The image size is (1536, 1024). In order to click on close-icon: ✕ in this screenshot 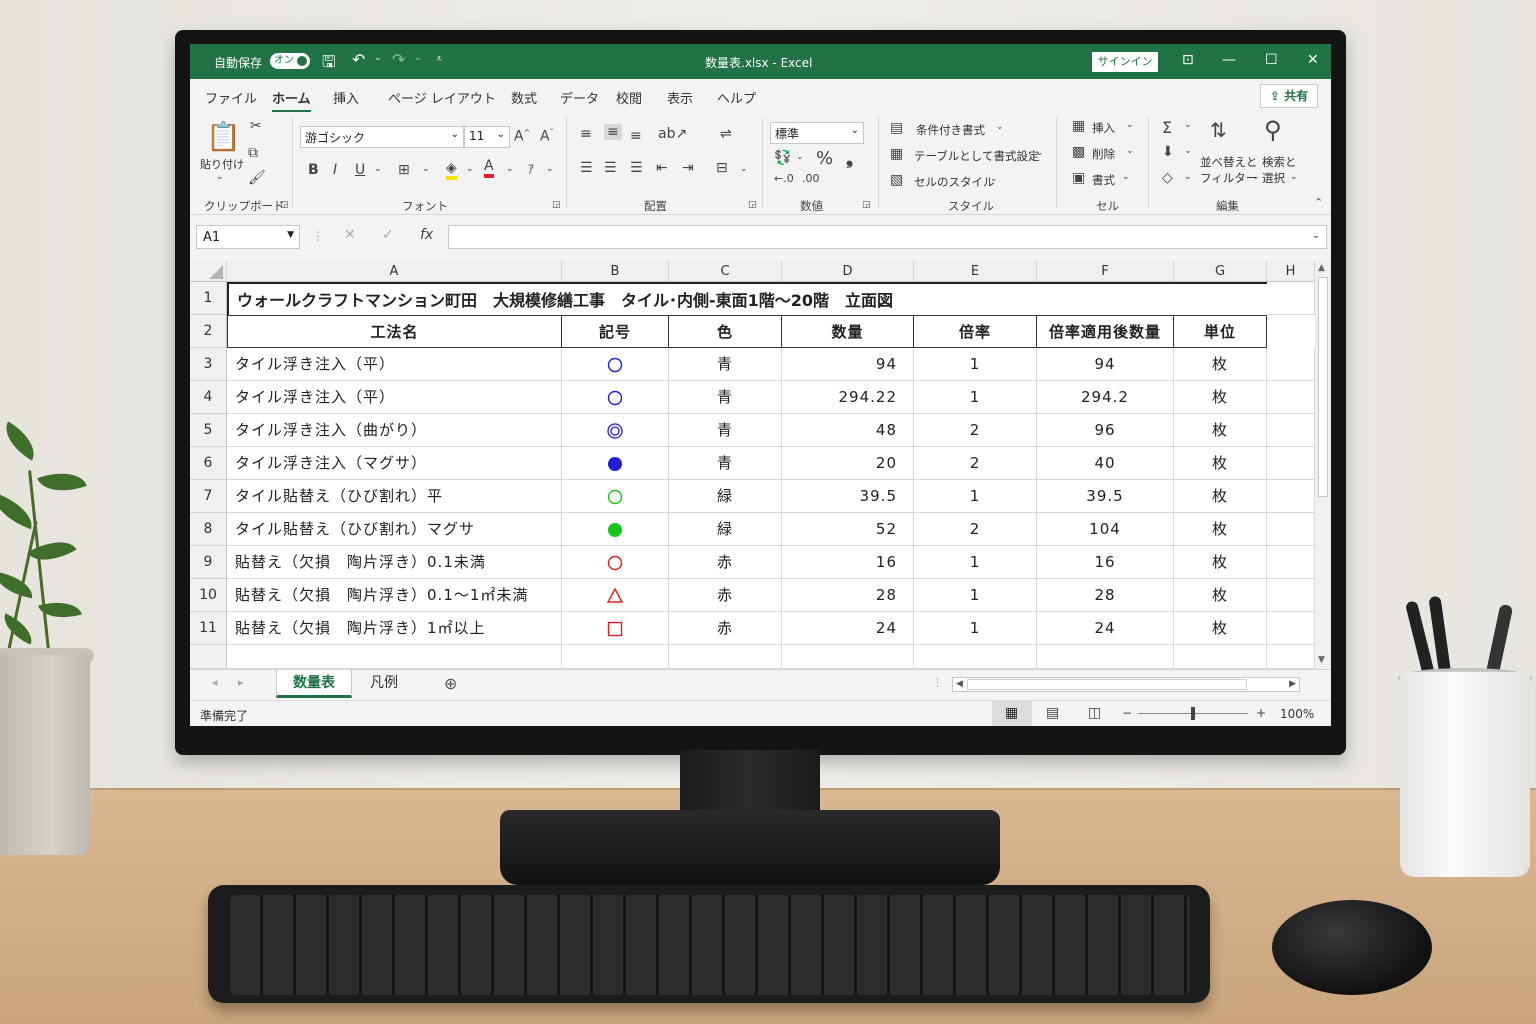, I will do `click(1313, 60)`.